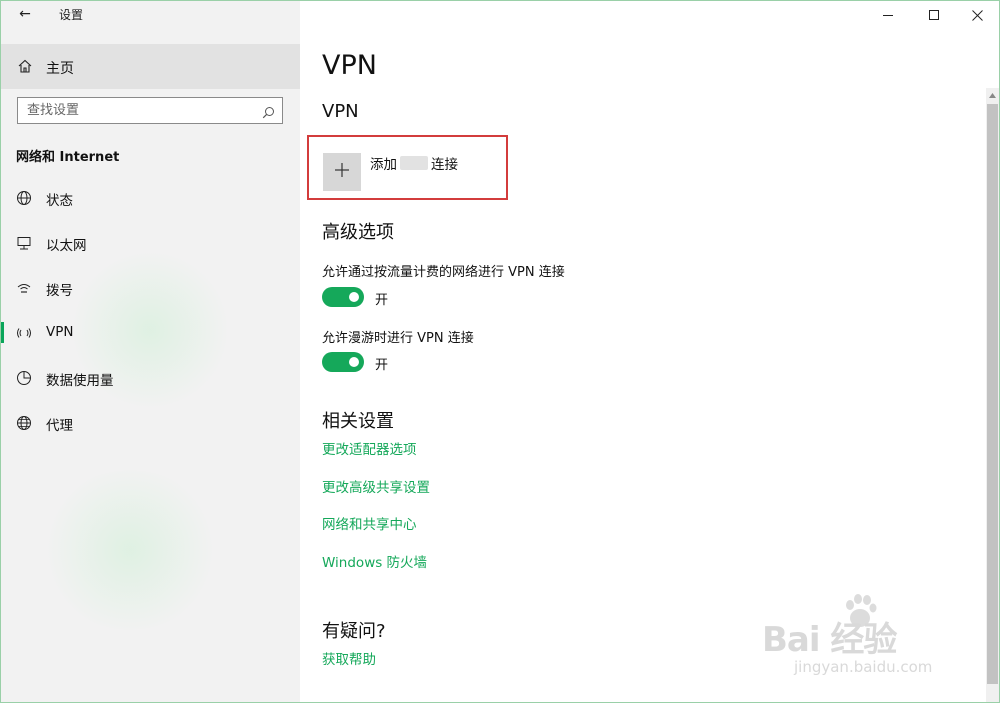 This screenshot has width=1000, height=703. I want to click on watermark-url: jingyan.baidu.com, so click(863, 667).